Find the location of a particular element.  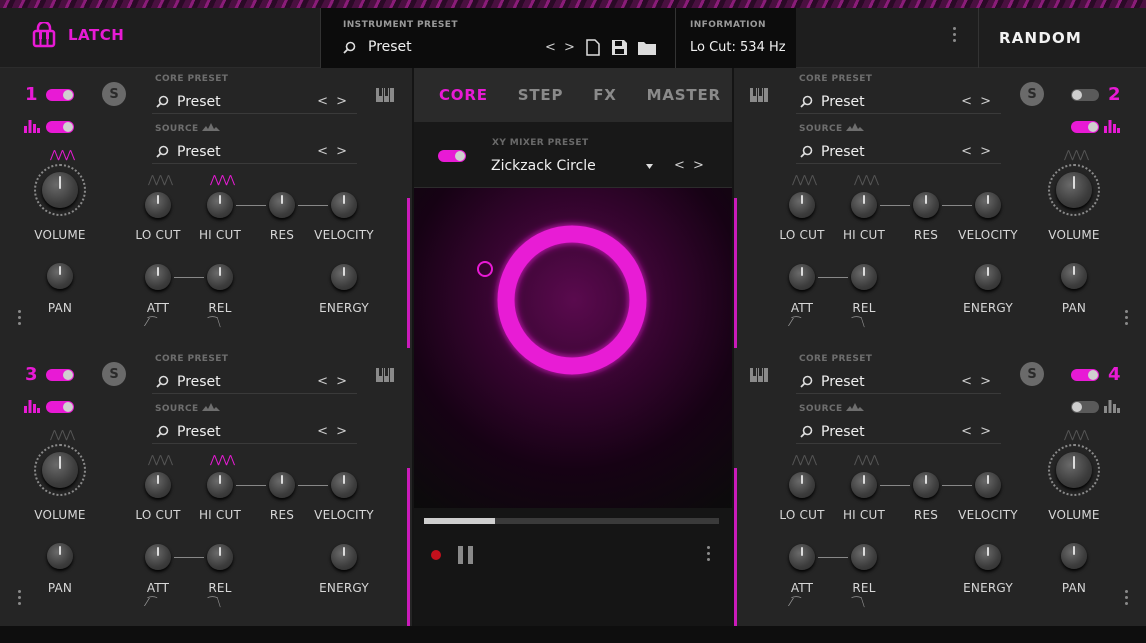

xy-mixer-toggle is located at coordinates (452, 156).